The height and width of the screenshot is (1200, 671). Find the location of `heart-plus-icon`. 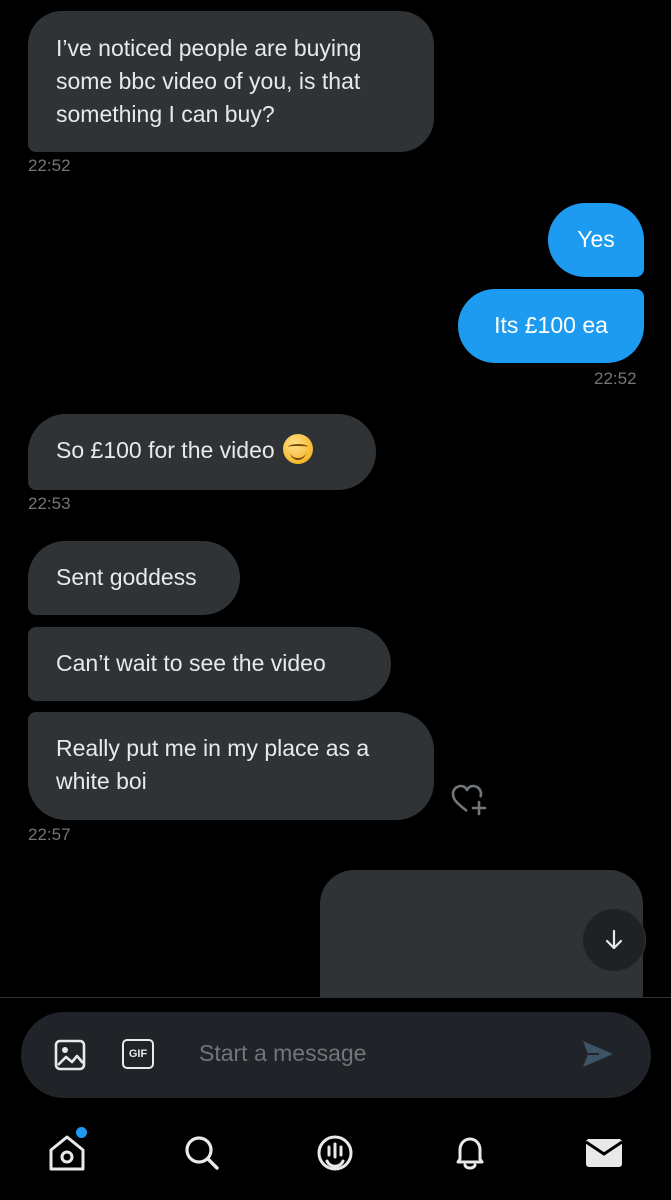

heart-plus-icon is located at coordinates (469, 800).